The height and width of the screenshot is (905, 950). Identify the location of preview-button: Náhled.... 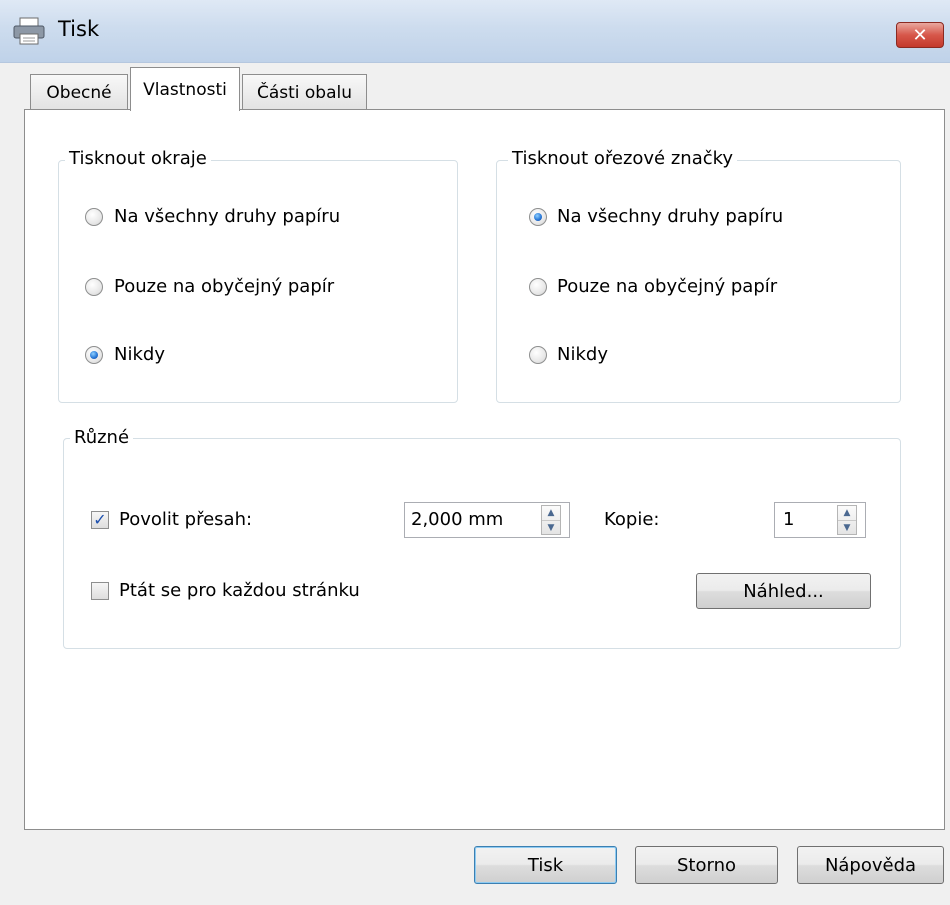
(783, 591).